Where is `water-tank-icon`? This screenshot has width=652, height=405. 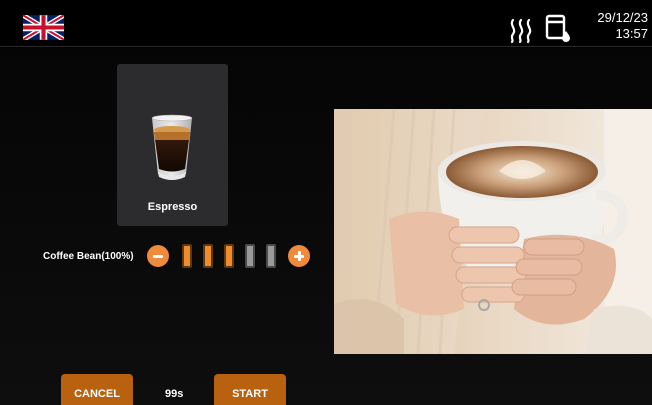 water-tank-icon is located at coordinates (557, 28).